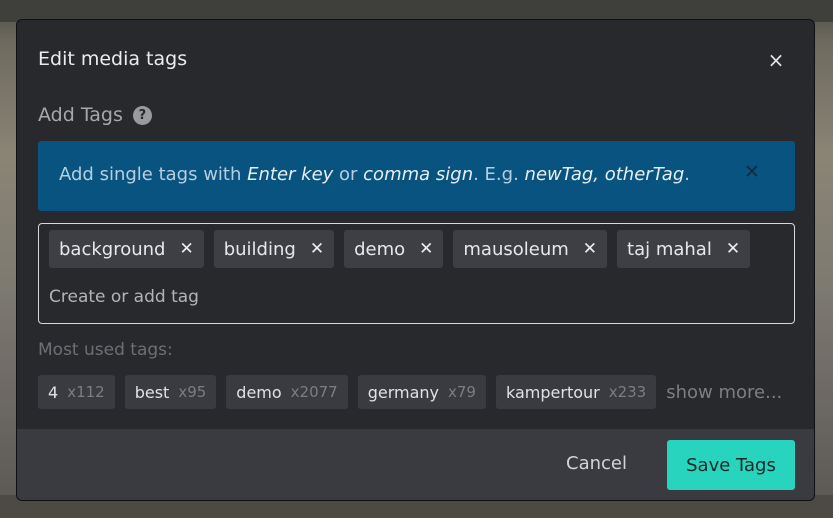 The image size is (833, 518). What do you see at coordinates (462, 392) in the screenshot?
I see `most-used-tag-count: x79` at bounding box center [462, 392].